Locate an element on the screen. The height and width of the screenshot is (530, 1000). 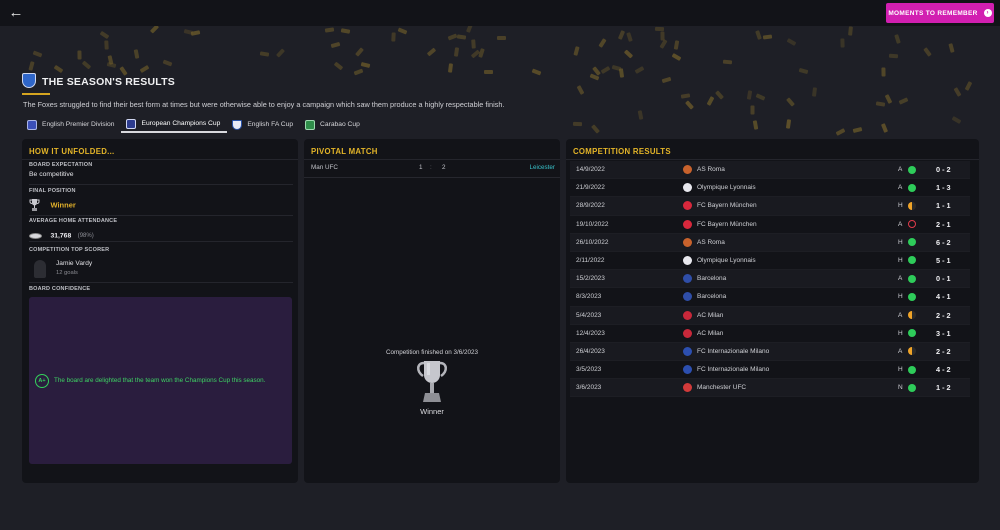
match-score: 2 - 1 is located at coordinates (943, 224).